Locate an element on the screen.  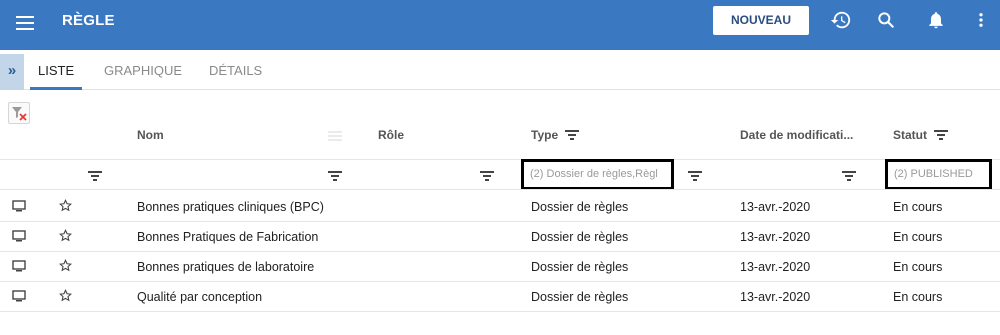
expand-panel-icon: » is located at coordinates (12, 72).